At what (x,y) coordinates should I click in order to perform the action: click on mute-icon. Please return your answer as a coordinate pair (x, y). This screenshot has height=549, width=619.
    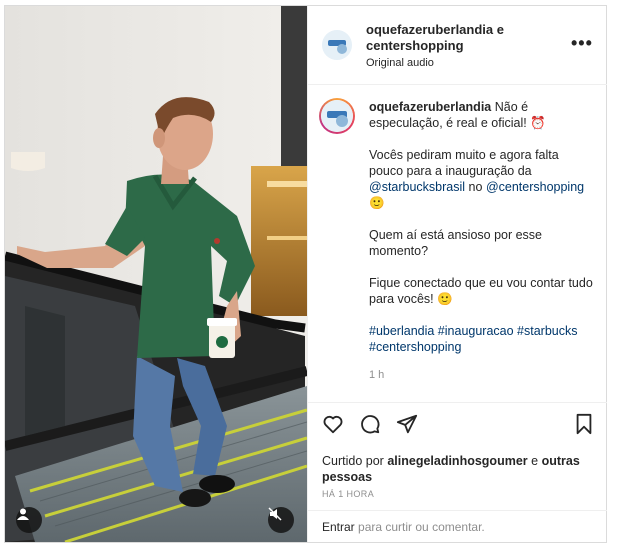
    Looking at the image, I should click on (275, 514).